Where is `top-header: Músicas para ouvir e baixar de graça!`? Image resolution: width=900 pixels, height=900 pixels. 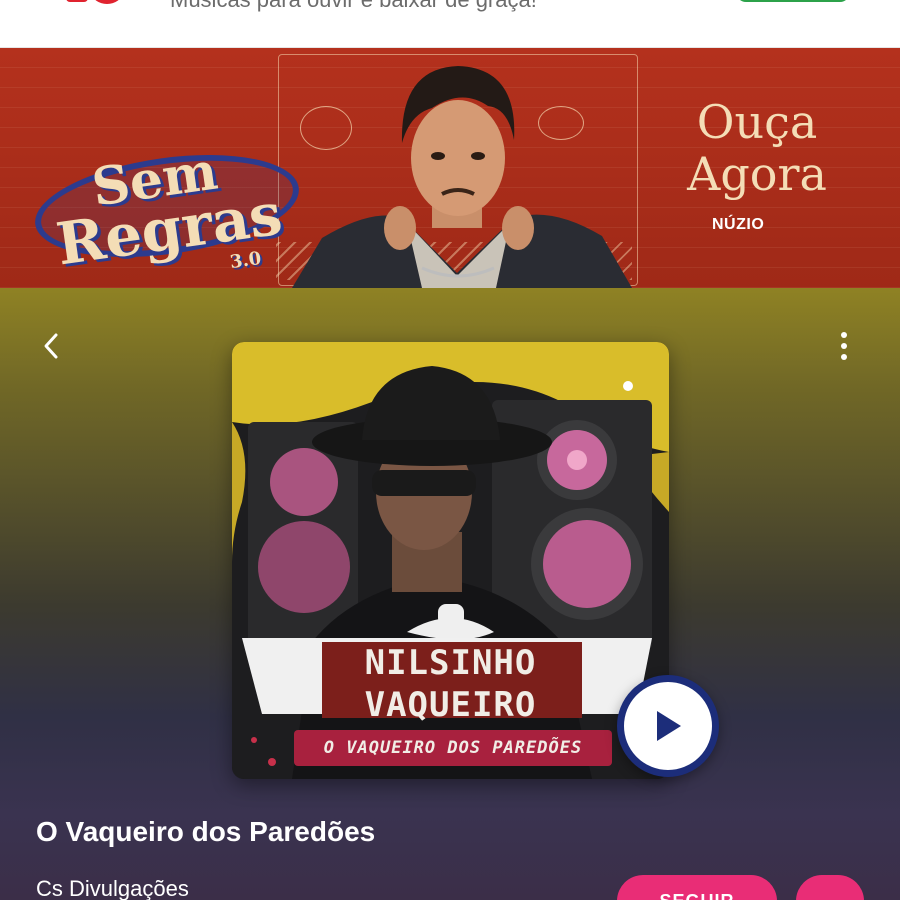 top-header: Músicas para ouvir e baixar de graça! is located at coordinates (450, 24).